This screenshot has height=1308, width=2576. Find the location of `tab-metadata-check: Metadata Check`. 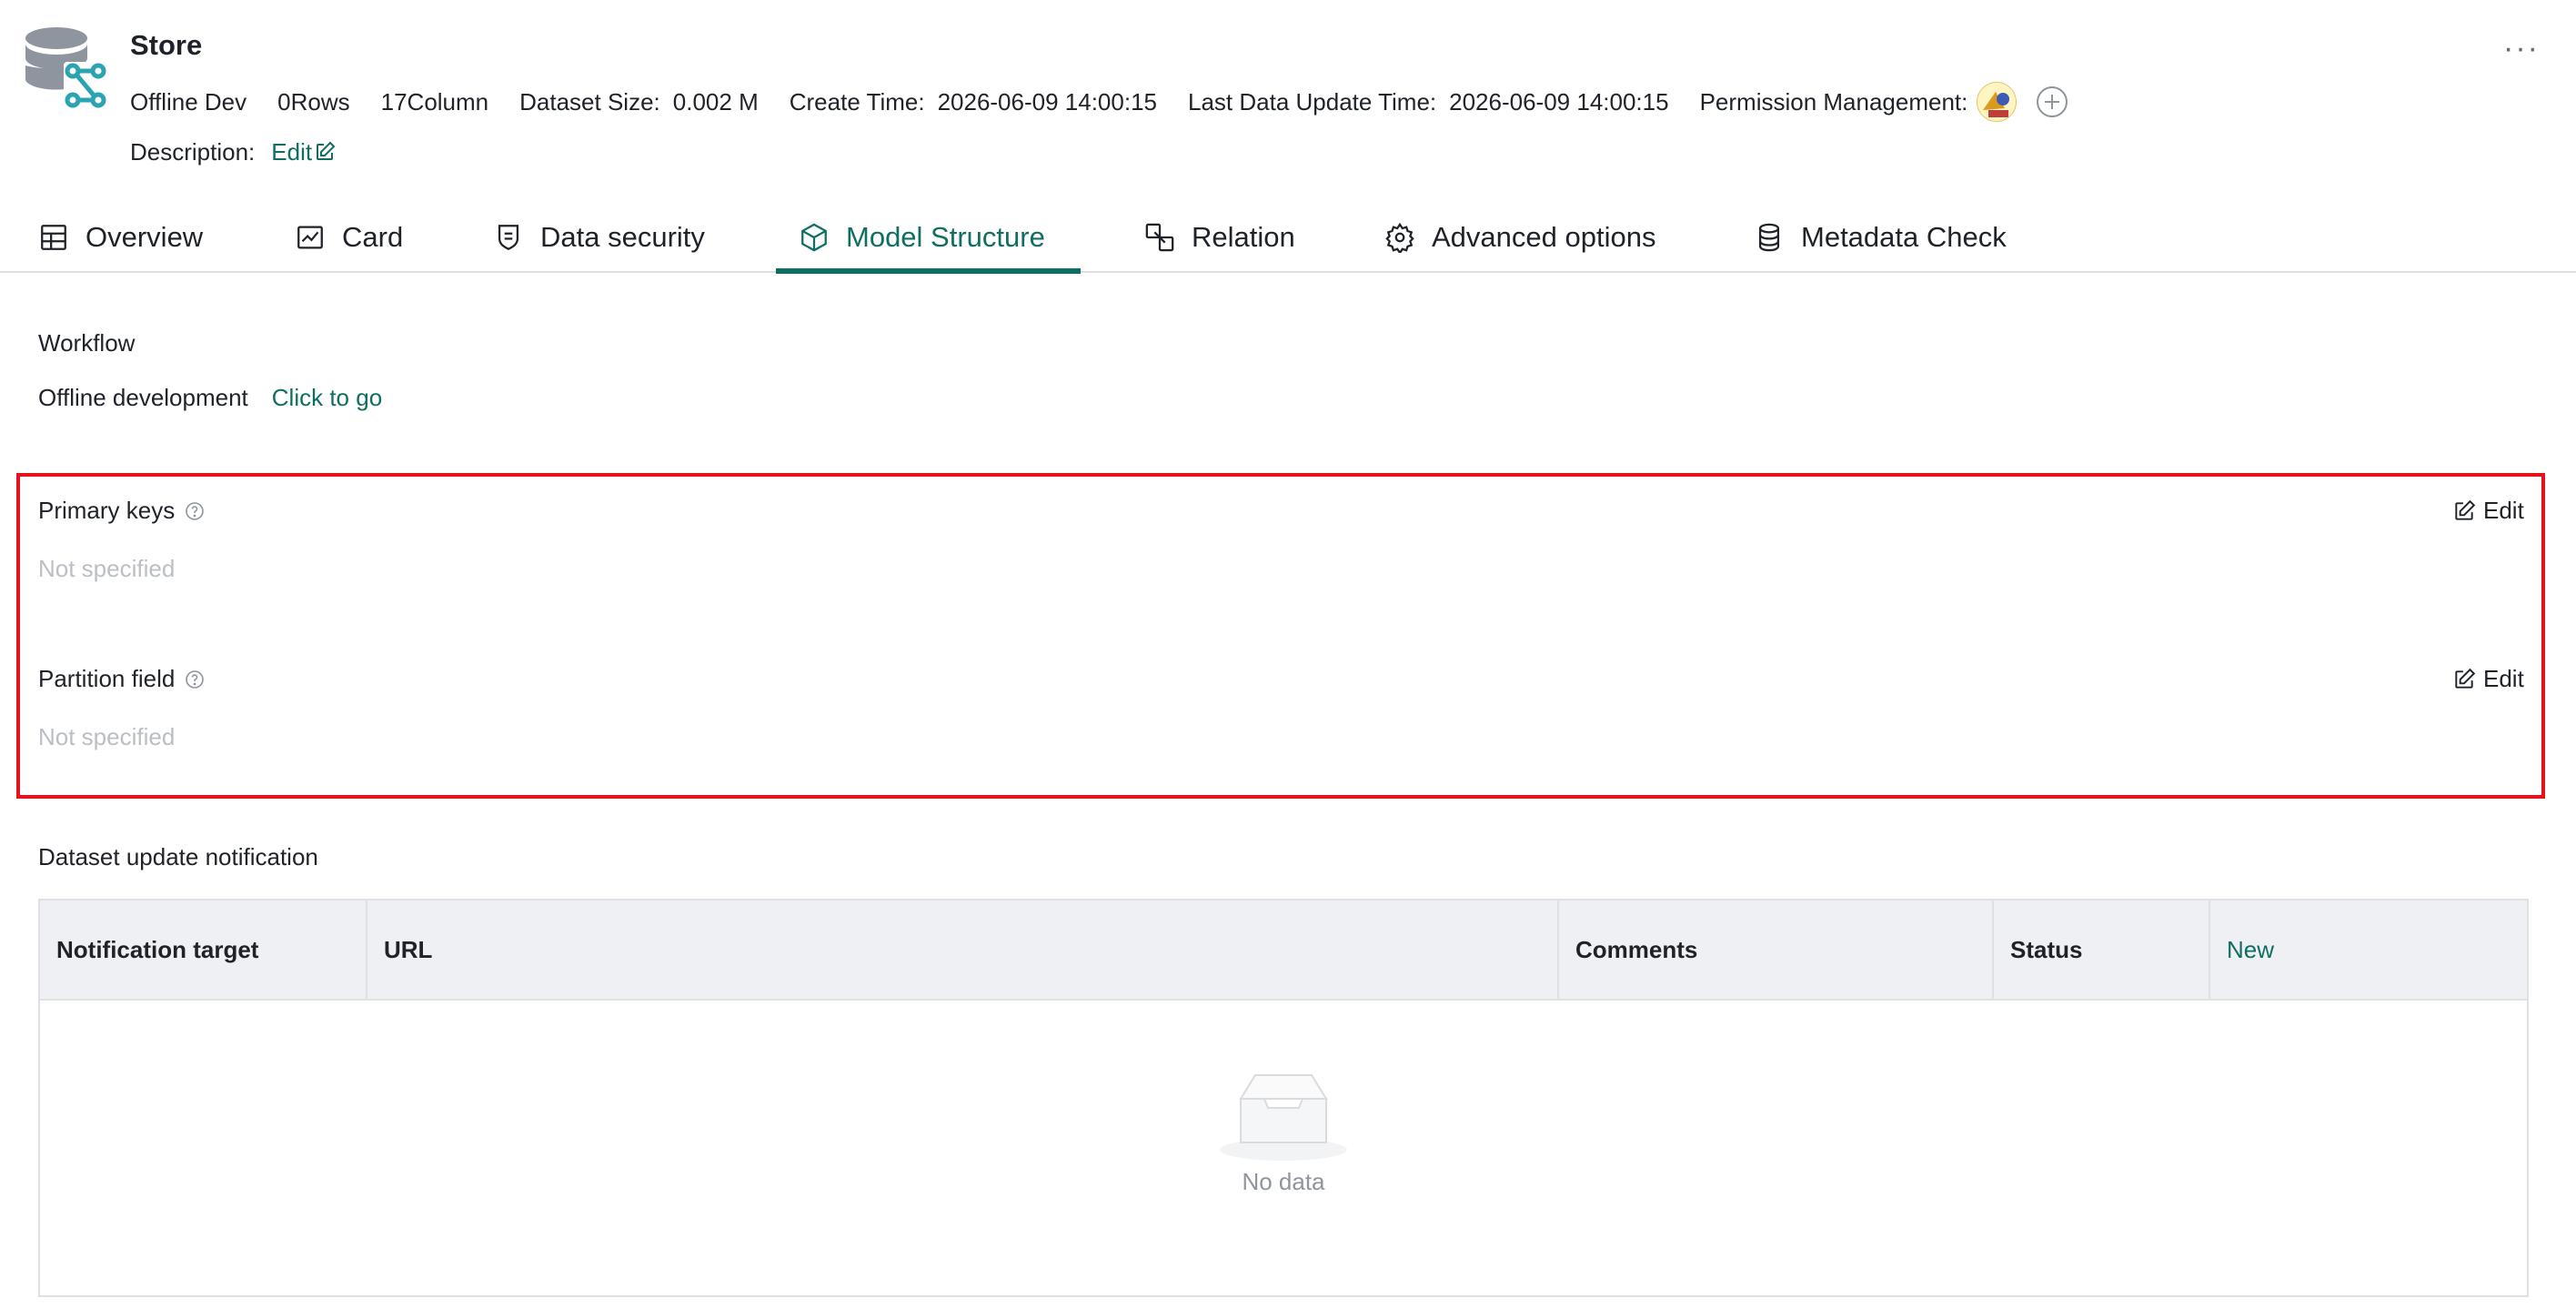

tab-metadata-check: Metadata Check is located at coordinates (1880, 238).